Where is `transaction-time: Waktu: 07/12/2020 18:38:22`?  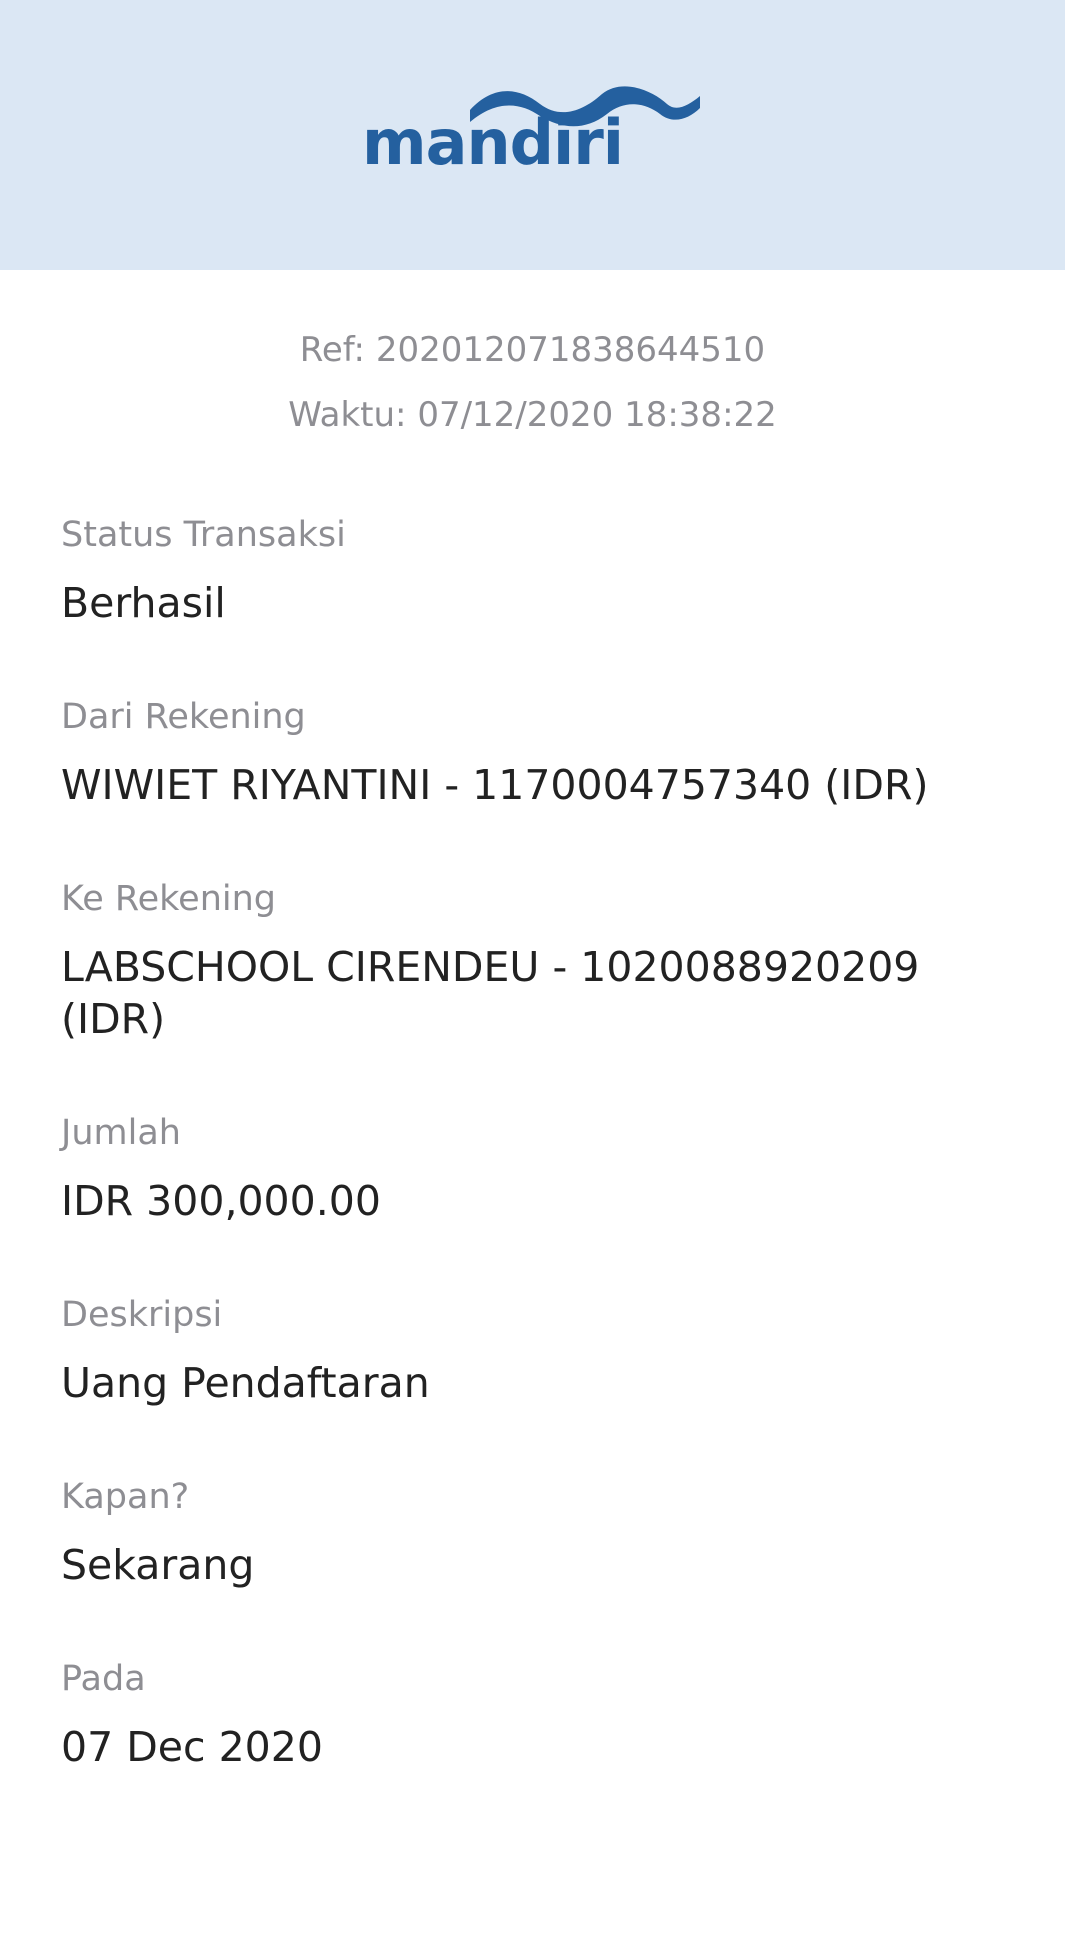
transaction-time: Waktu: 07/12/2020 18:38:22 is located at coordinates (532, 415).